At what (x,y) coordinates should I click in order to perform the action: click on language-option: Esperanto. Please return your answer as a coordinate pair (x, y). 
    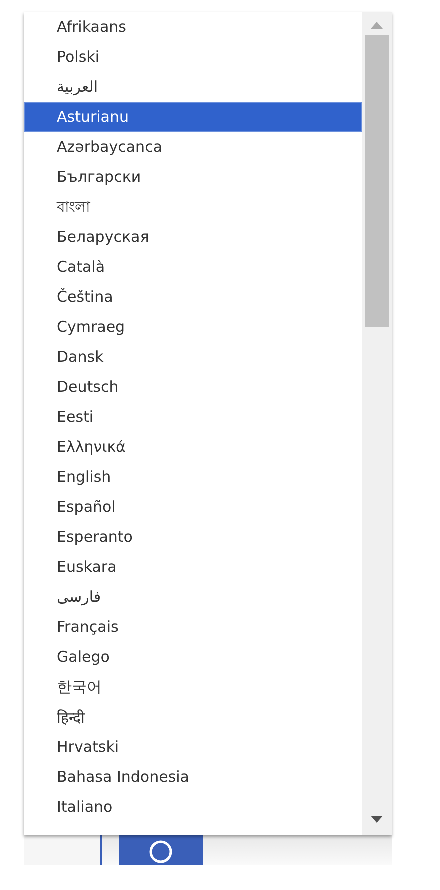
    Looking at the image, I should click on (193, 537).